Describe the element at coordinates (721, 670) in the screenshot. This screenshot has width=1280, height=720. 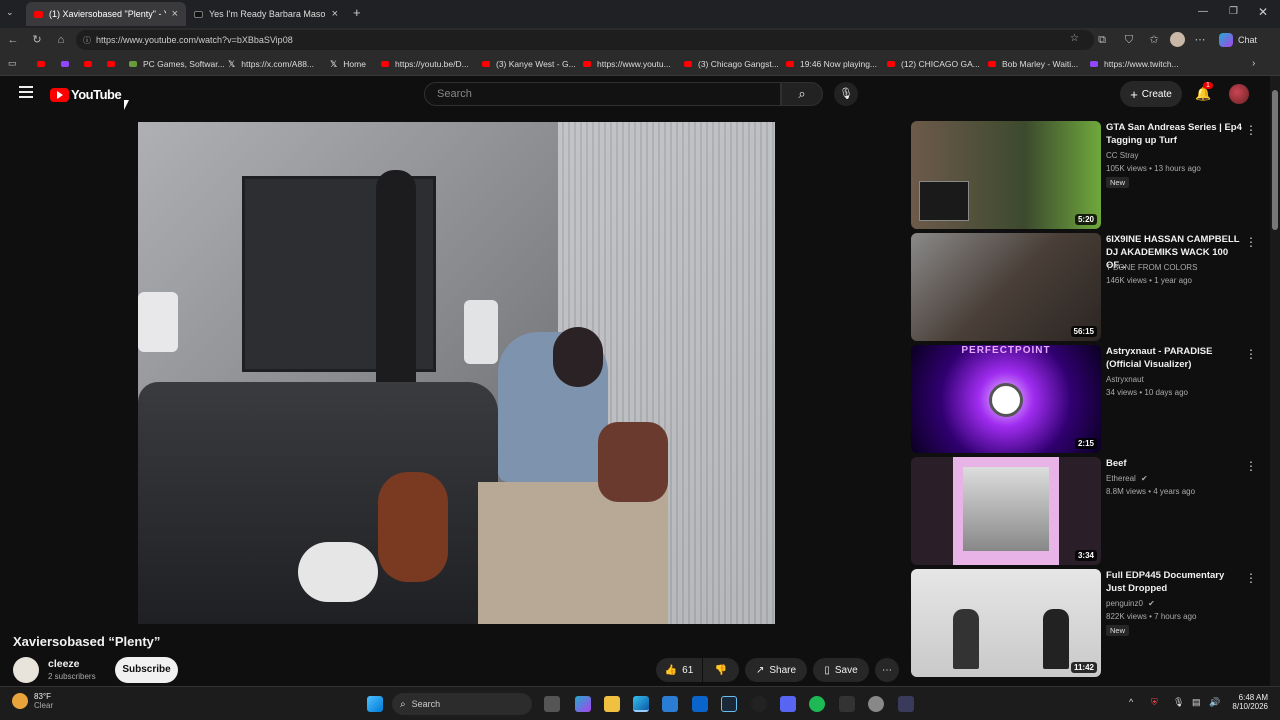
I see `dislike-button: 👎` at that location.